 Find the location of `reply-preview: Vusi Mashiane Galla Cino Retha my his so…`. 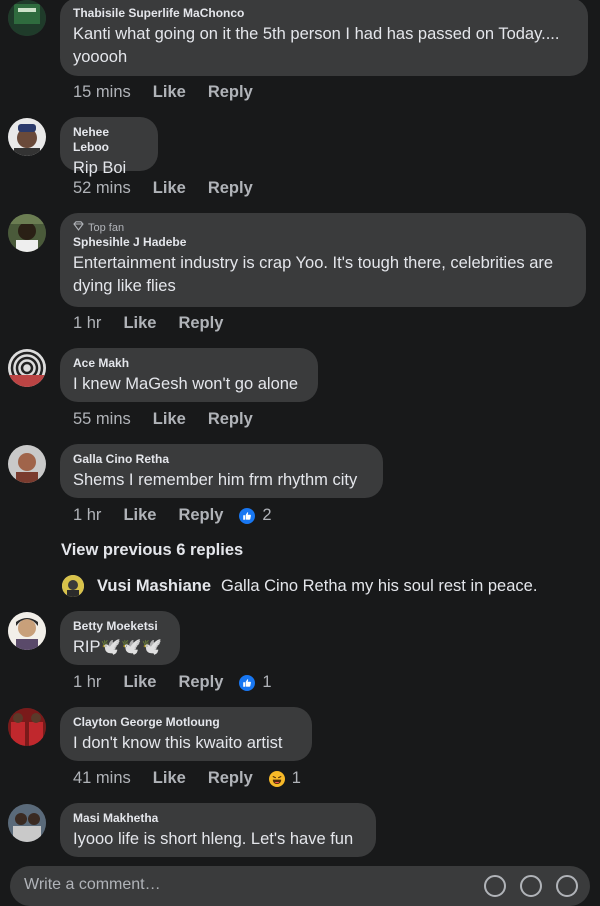

reply-preview: Vusi Mashiane Galla Cino Retha my his so… is located at coordinates (299, 586).